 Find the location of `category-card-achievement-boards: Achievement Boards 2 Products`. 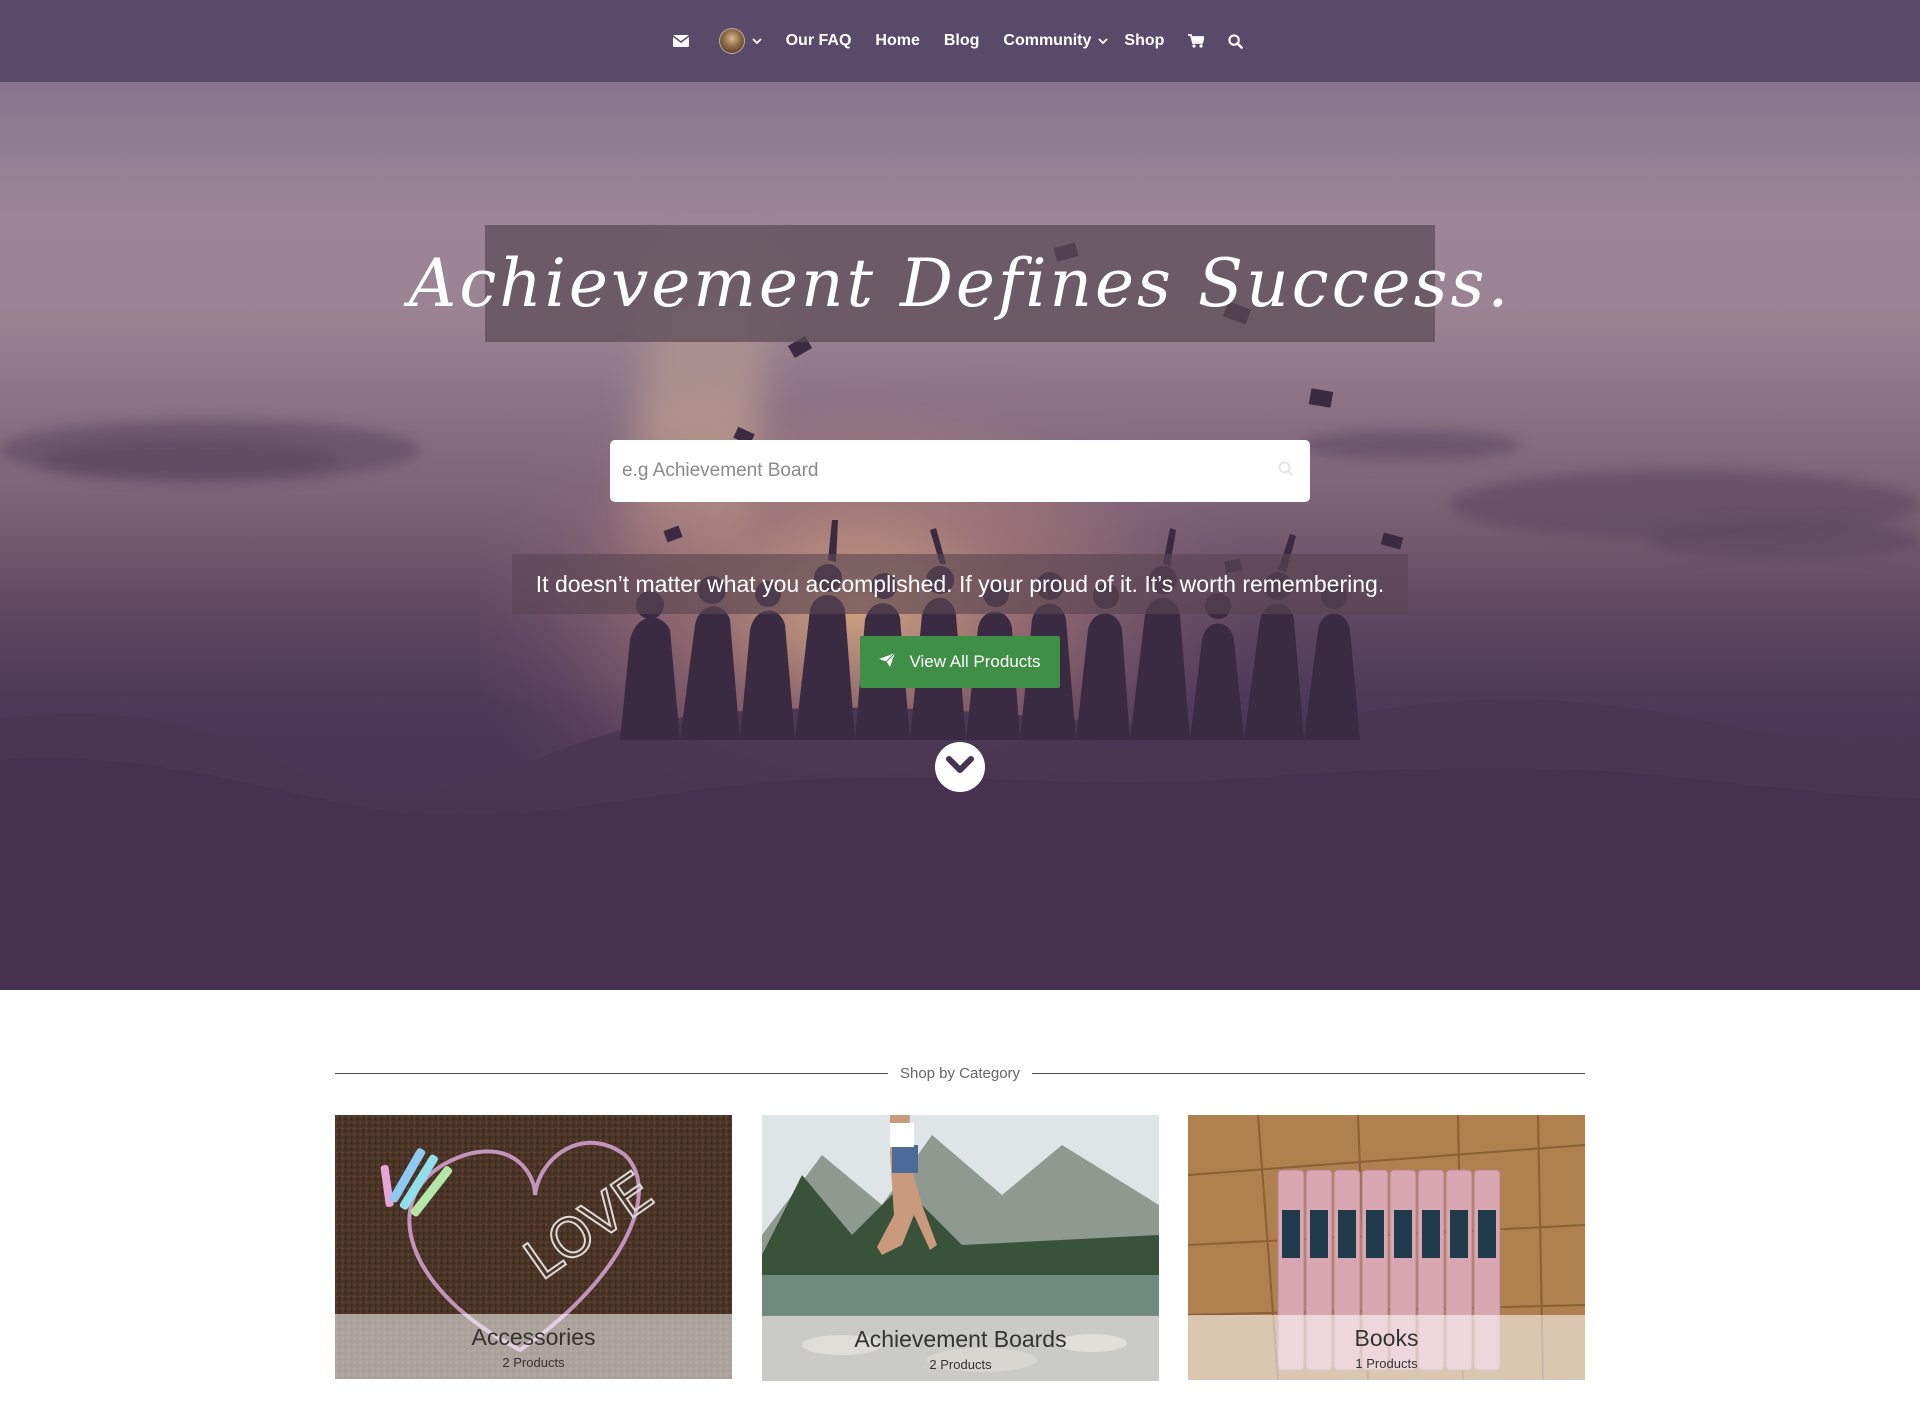

category-card-achievement-boards: Achievement Boards 2 Products is located at coordinates (960, 1248).